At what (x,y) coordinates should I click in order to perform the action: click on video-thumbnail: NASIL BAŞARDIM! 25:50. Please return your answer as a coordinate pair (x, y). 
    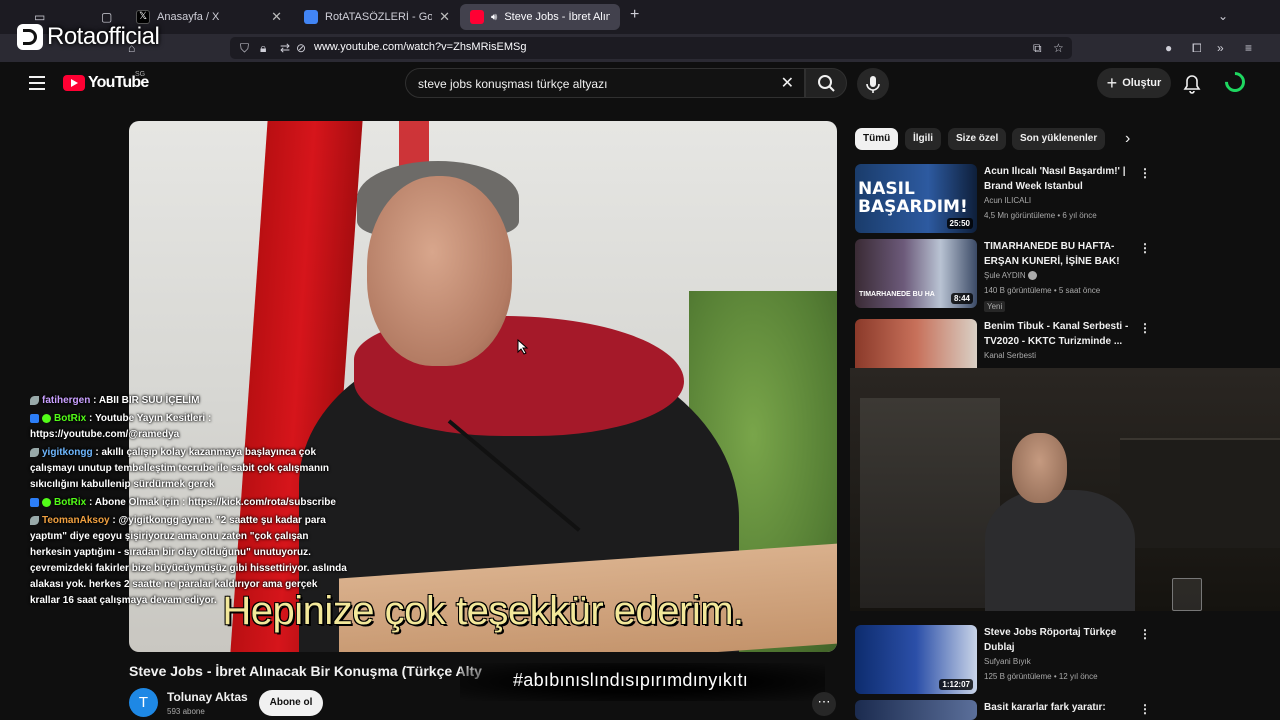
    Looking at the image, I should click on (916, 198).